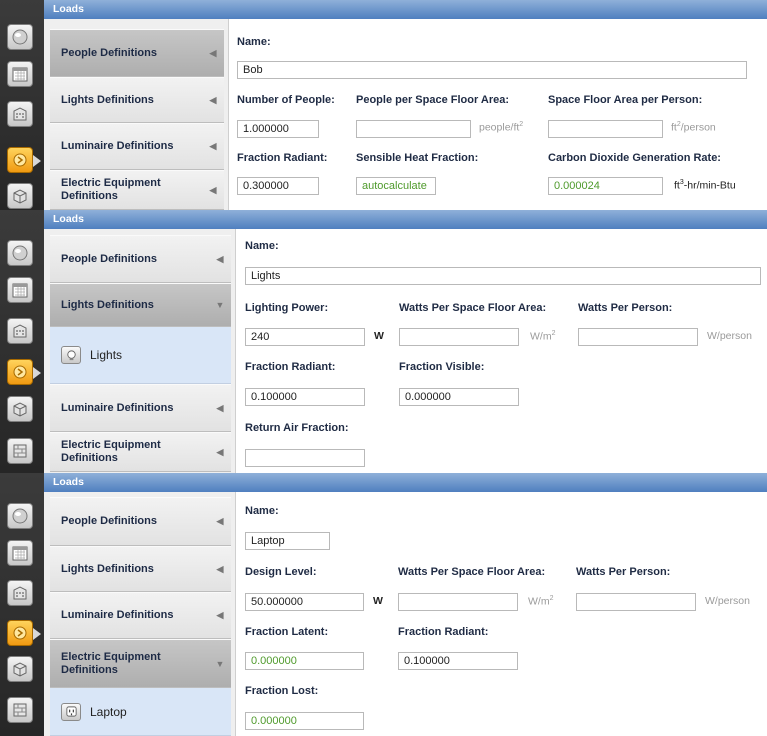 This screenshot has width=767, height=736. What do you see at coordinates (304, 721) in the screenshot?
I see `fraction-lost-input: 0.000000` at bounding box center [304, 721].